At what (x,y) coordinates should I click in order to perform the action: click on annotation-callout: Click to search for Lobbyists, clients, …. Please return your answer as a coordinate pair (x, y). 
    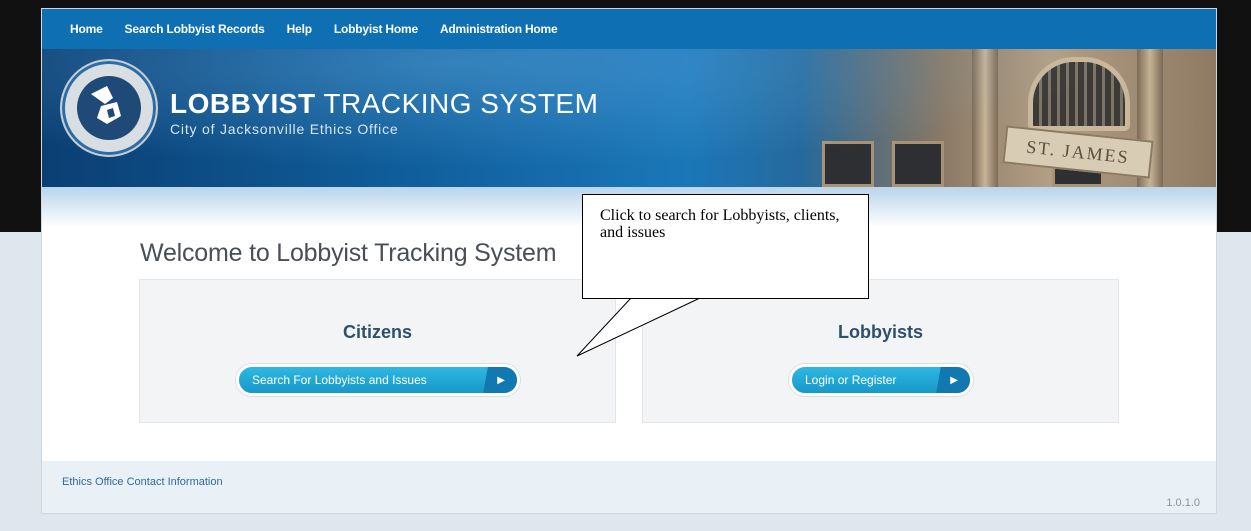
    Looking at the image, I should click on (725, 246).